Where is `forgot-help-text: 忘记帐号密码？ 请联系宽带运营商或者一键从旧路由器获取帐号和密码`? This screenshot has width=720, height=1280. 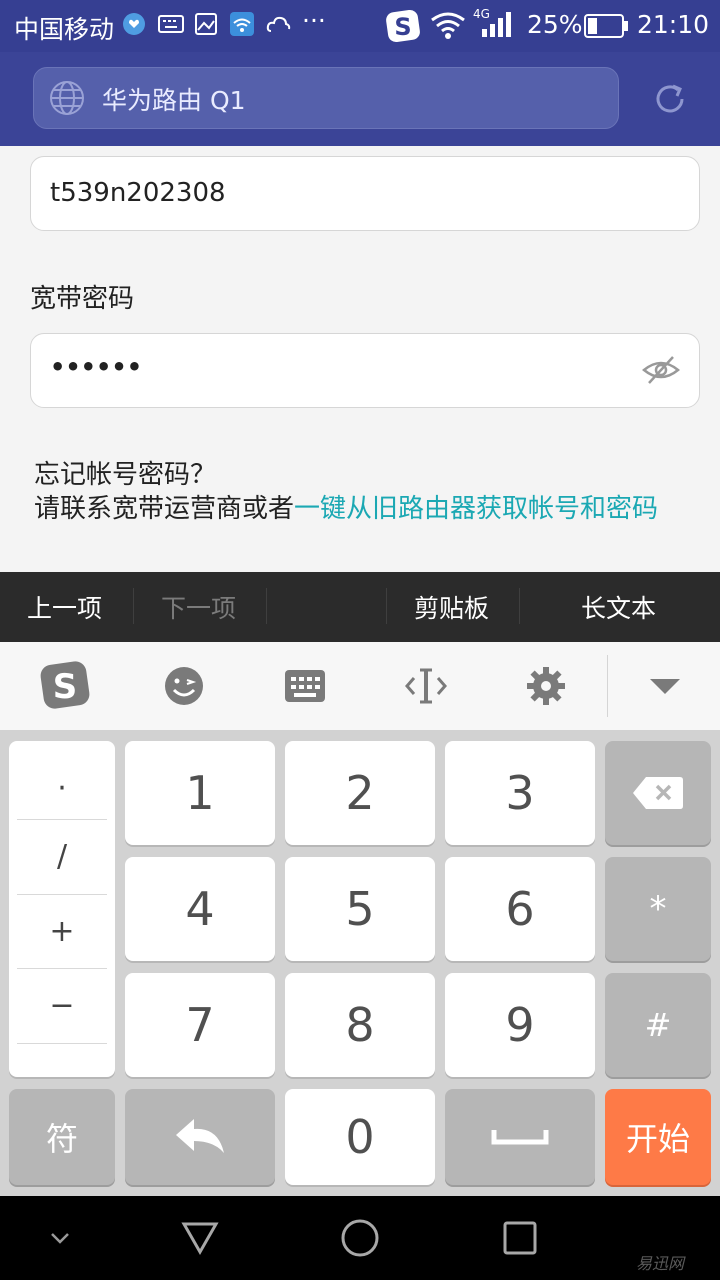 forgot-help-text: 忘记帐号密码？ 请联系宽带运营商或者一键从旧路由器获取帐号和密码 is located at coordinates (359, 492).